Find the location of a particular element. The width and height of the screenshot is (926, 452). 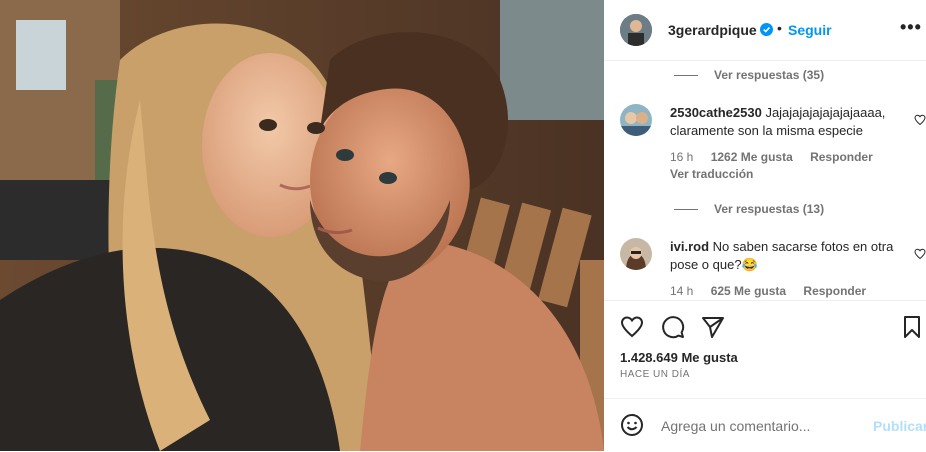

follow-button: Seguir is located at coordinates (810, 30).